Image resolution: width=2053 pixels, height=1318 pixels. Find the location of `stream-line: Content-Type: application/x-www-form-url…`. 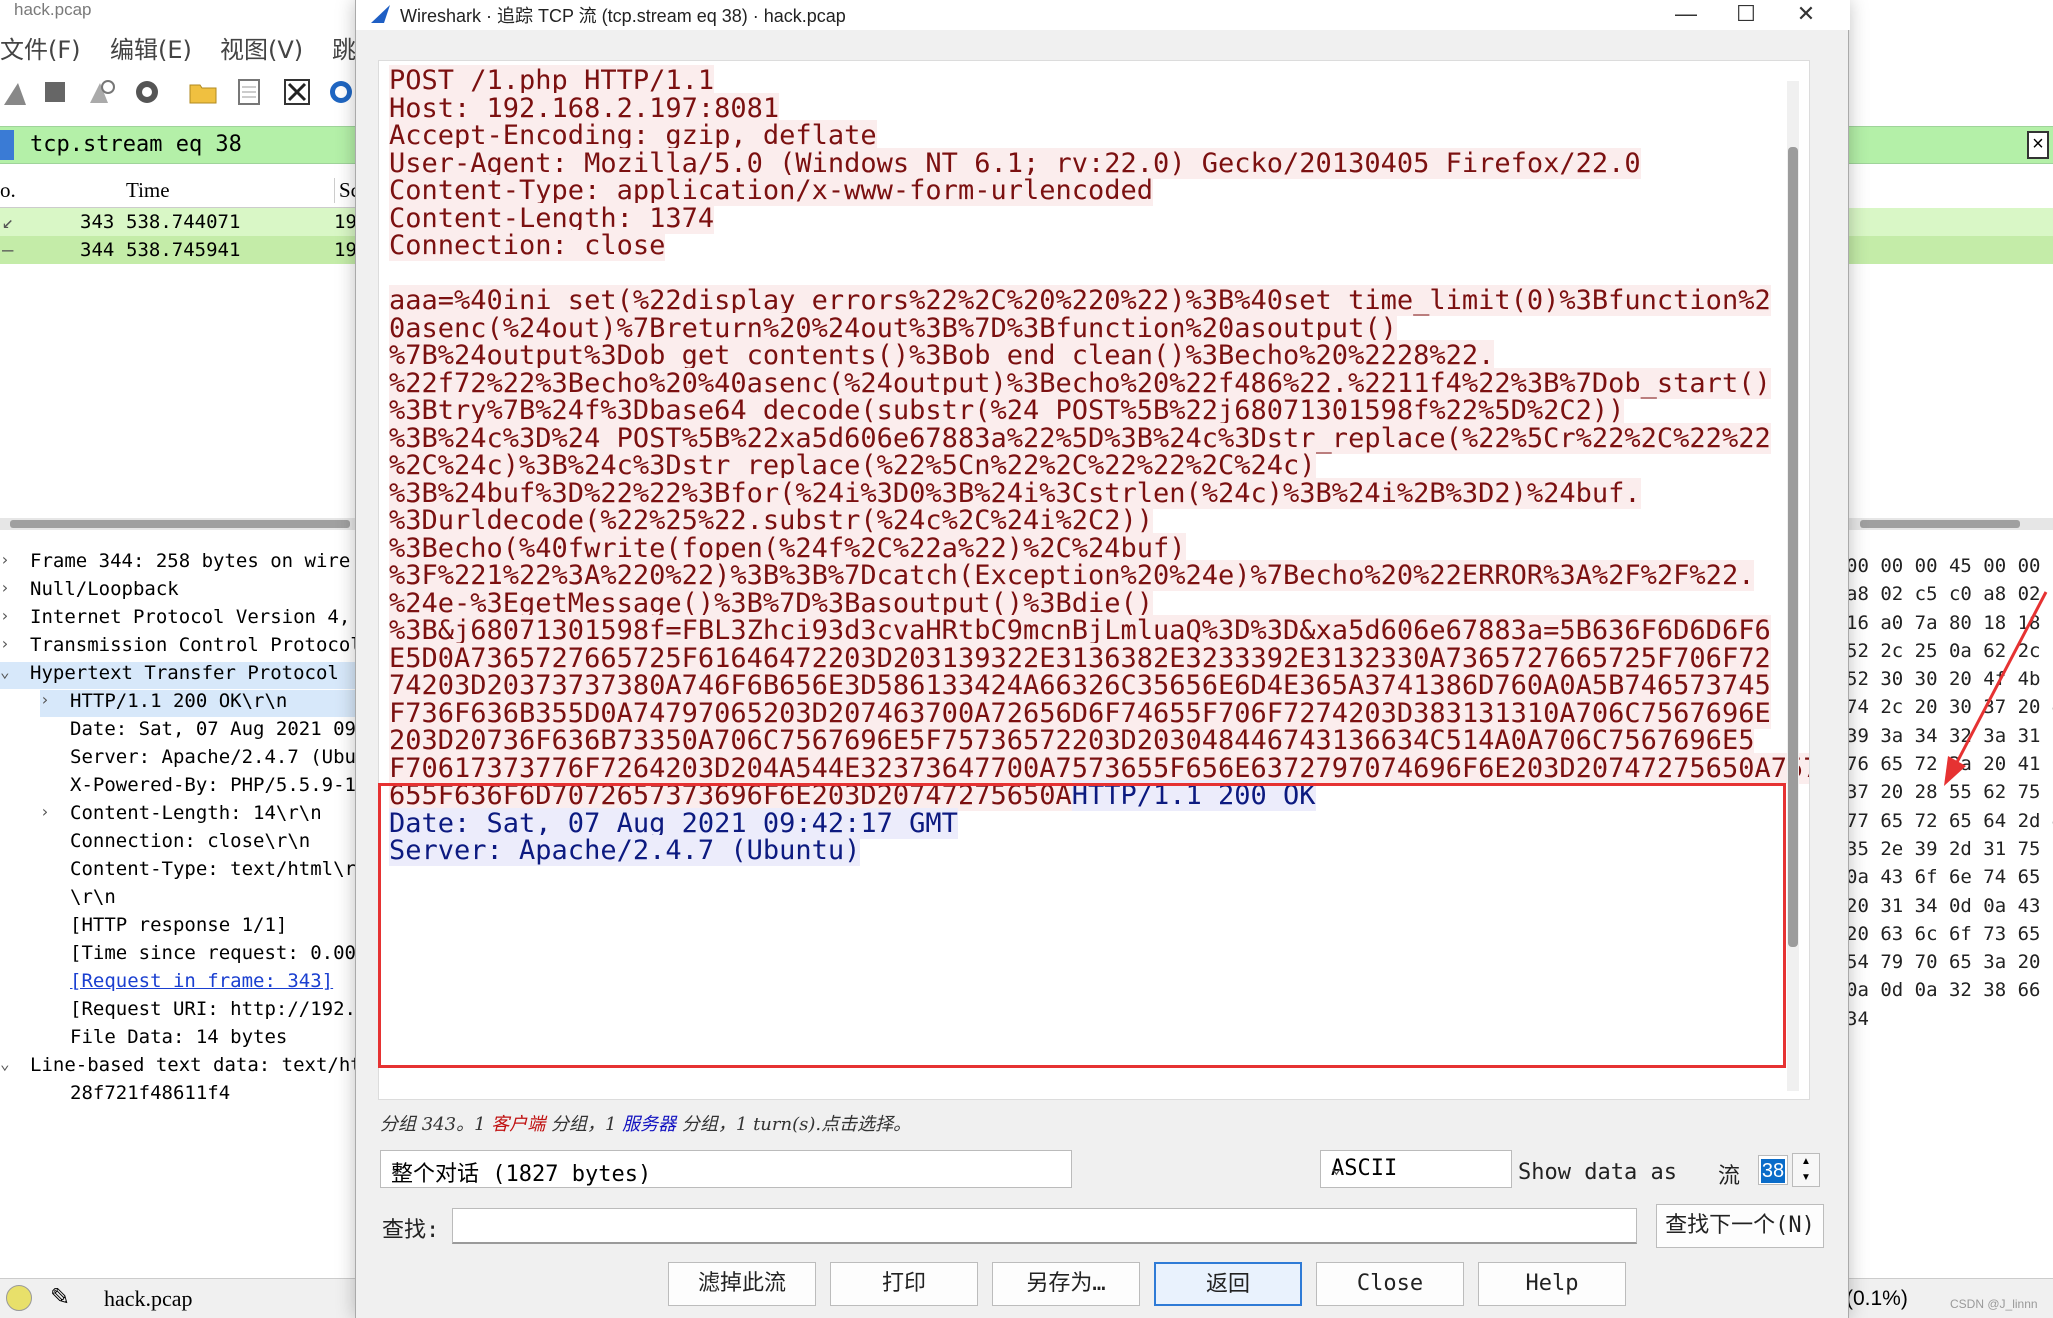

stream-line: Content-Type: application/x-www-form-url… is located at coordinates (1086, 190).